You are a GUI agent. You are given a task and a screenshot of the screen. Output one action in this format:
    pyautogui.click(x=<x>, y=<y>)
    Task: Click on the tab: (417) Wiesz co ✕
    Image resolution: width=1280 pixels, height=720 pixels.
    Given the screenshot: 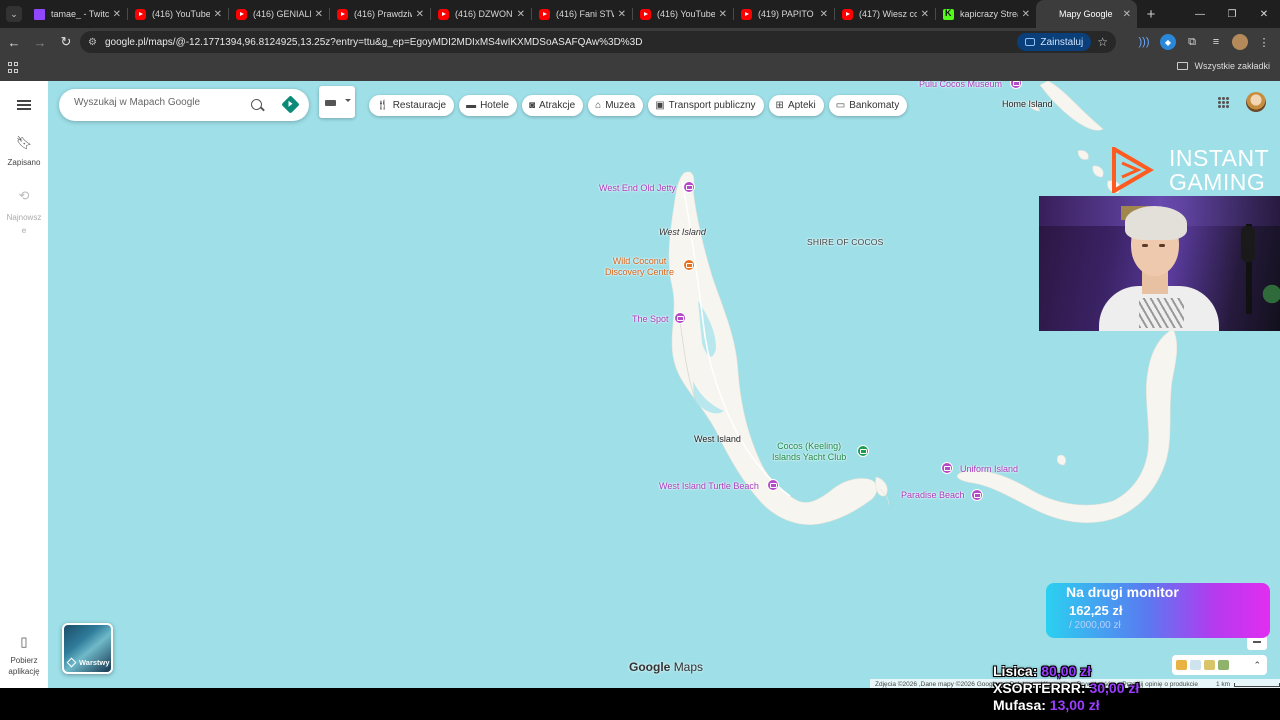 What is the action you would take?
    pyautogui.click(x=884, y=14)
    